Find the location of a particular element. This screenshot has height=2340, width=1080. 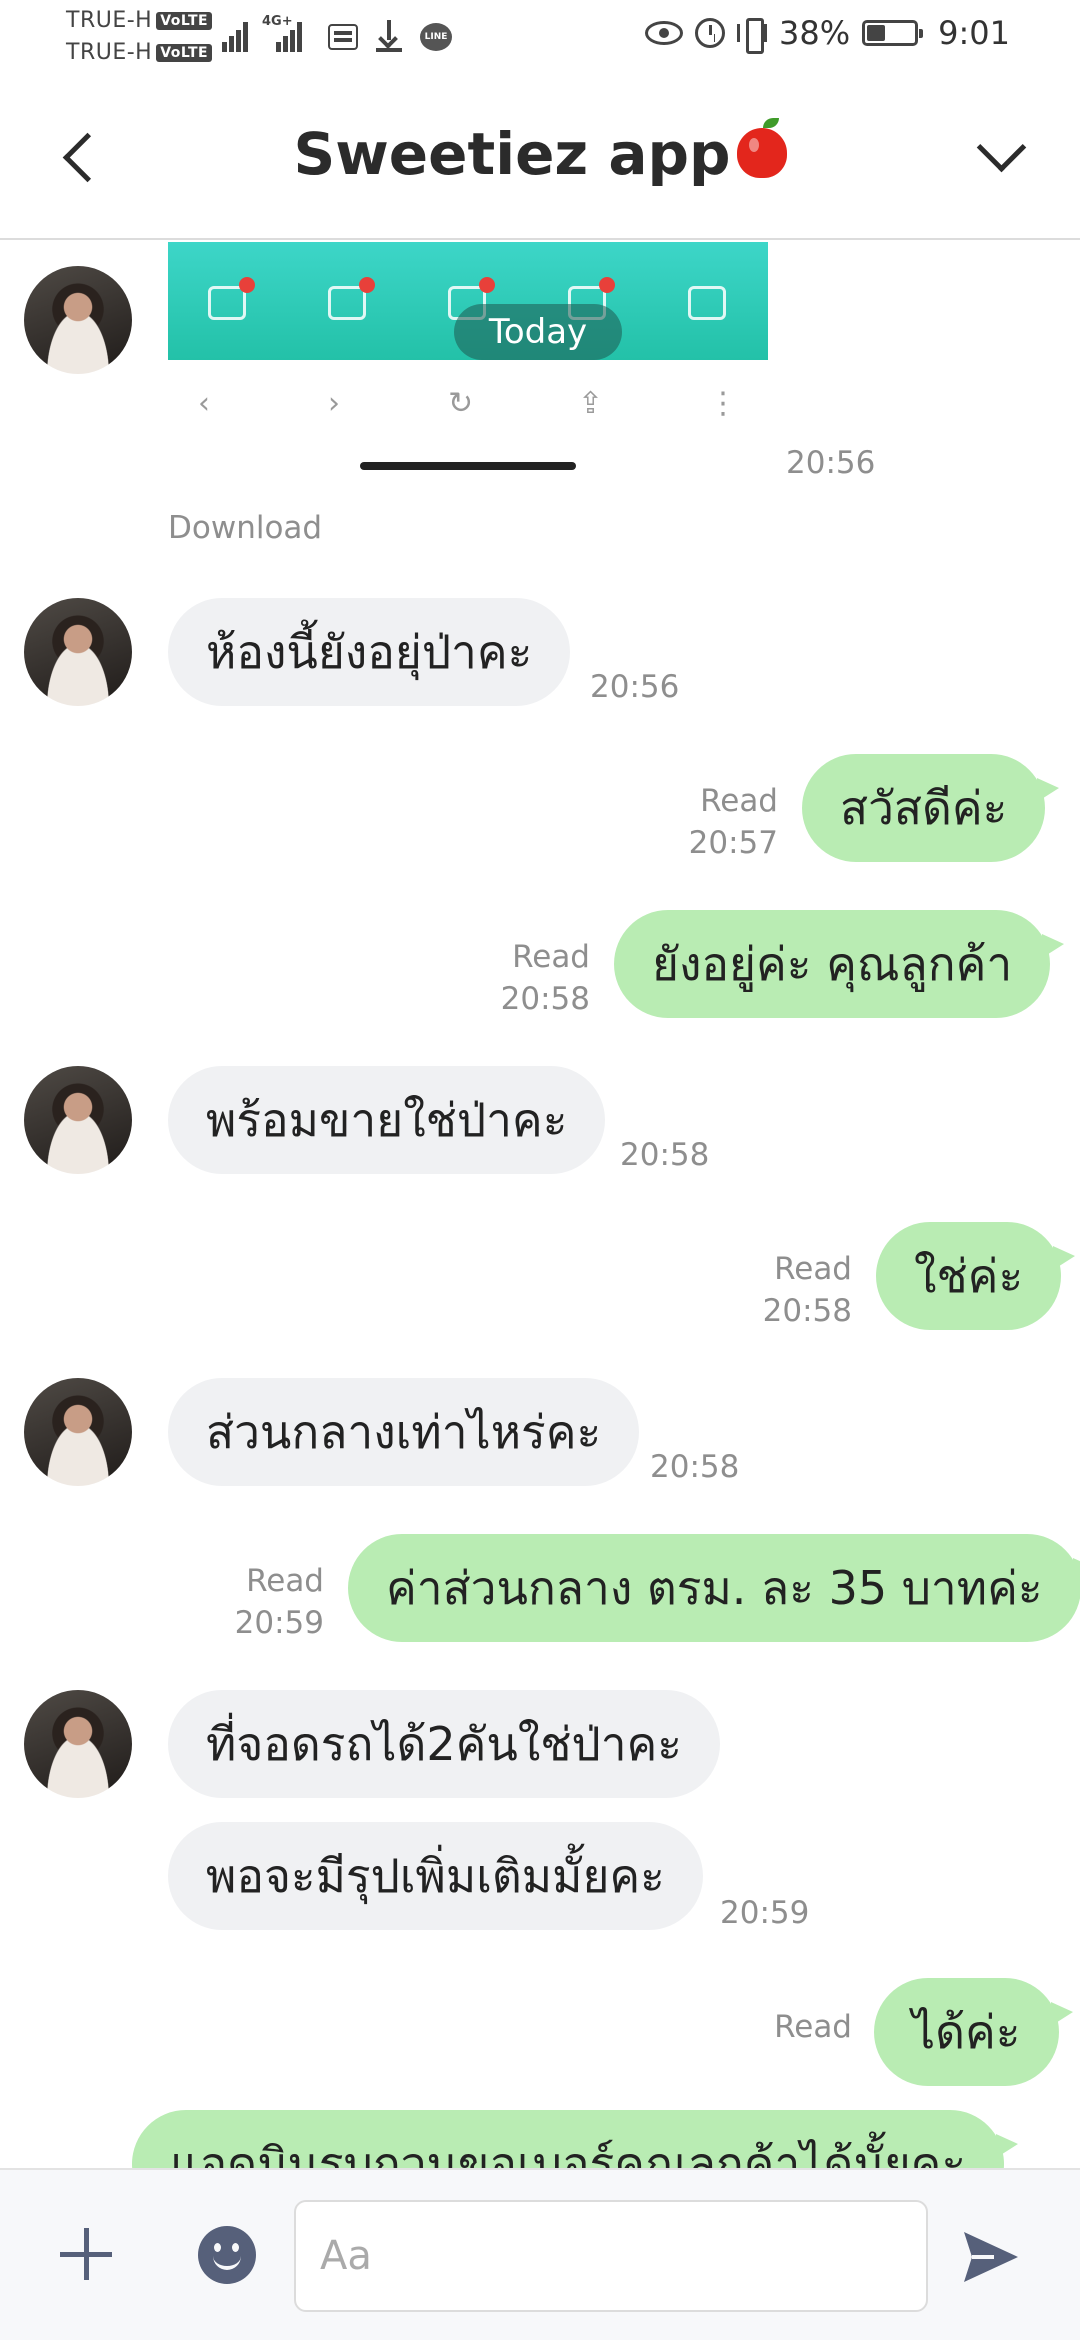

download-link: Download is located at coordinates (245, 528).